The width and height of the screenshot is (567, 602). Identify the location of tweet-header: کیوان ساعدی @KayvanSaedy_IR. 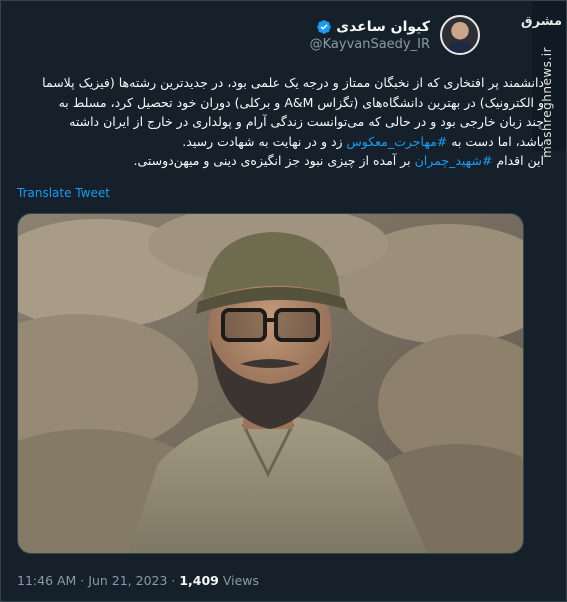
(395, 35).